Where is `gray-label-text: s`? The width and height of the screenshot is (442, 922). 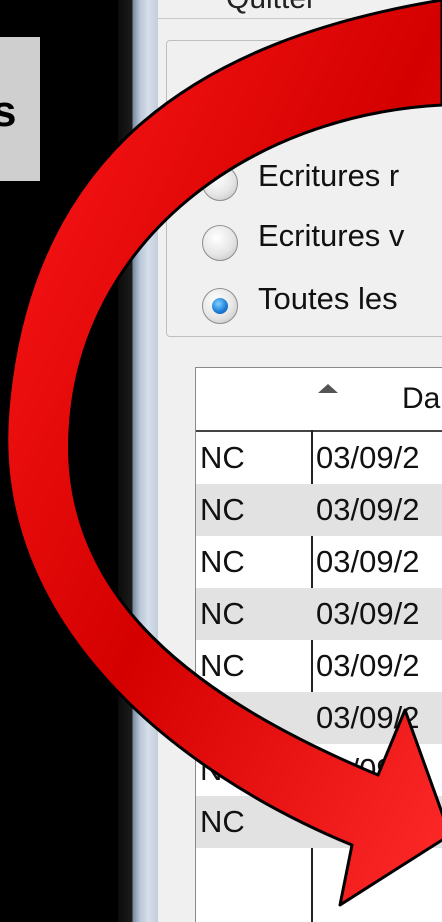
gray-label-text: s is located at coordinates (8, 111).